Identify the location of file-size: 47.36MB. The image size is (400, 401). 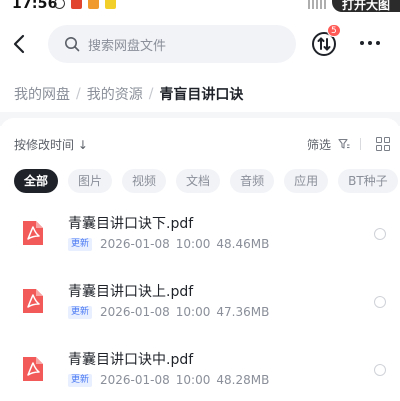
(243, 312).